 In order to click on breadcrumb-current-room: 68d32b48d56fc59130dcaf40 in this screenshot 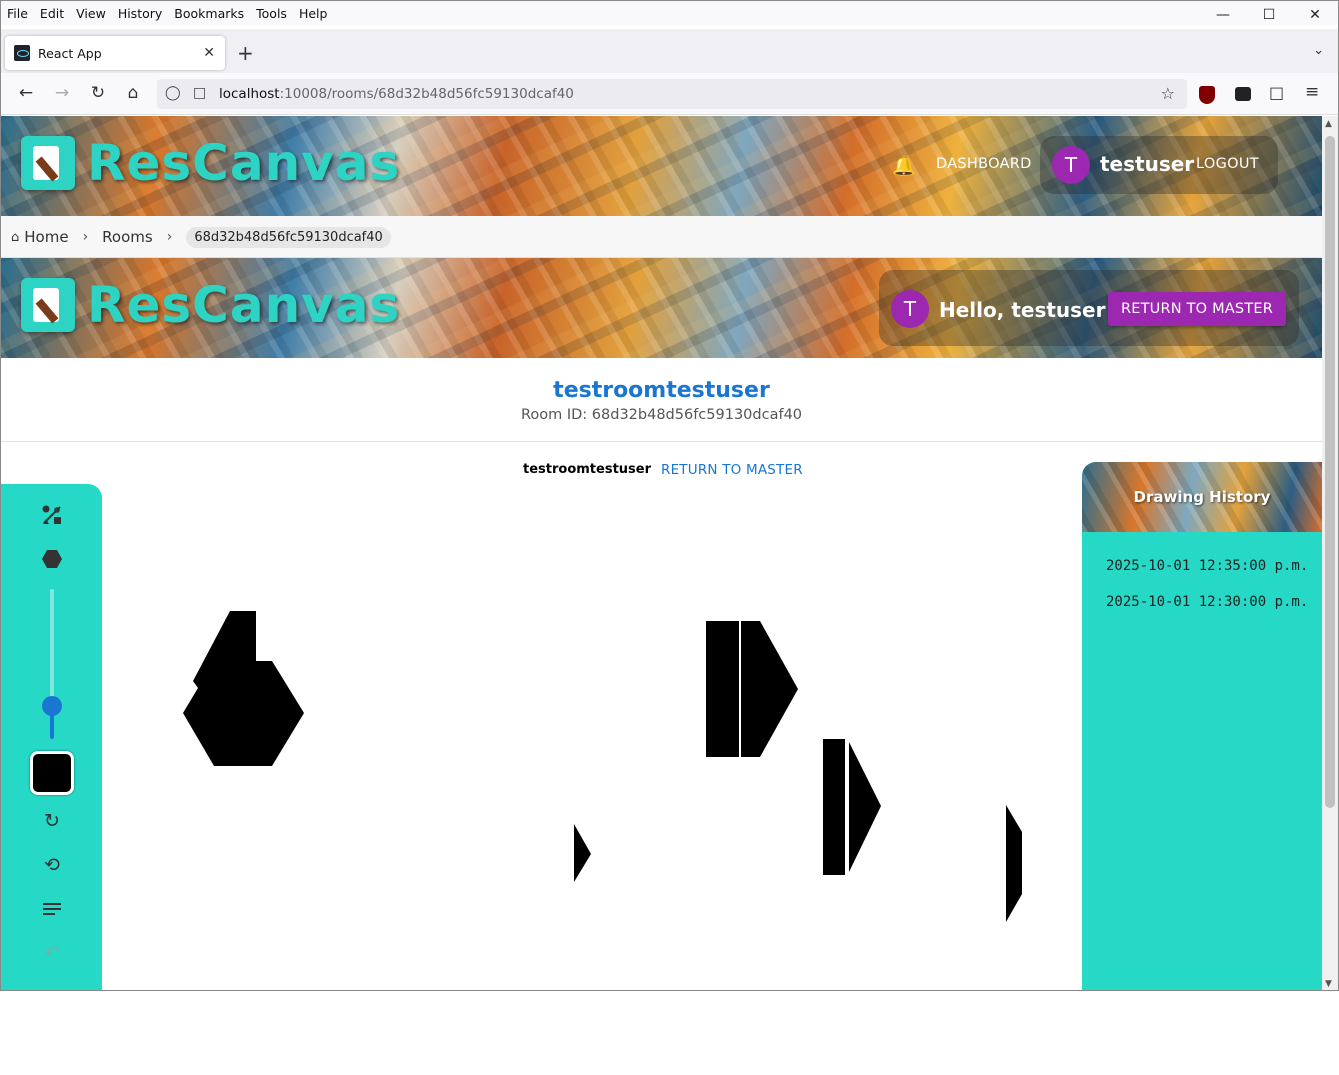, I will do `click(288, 237)`.